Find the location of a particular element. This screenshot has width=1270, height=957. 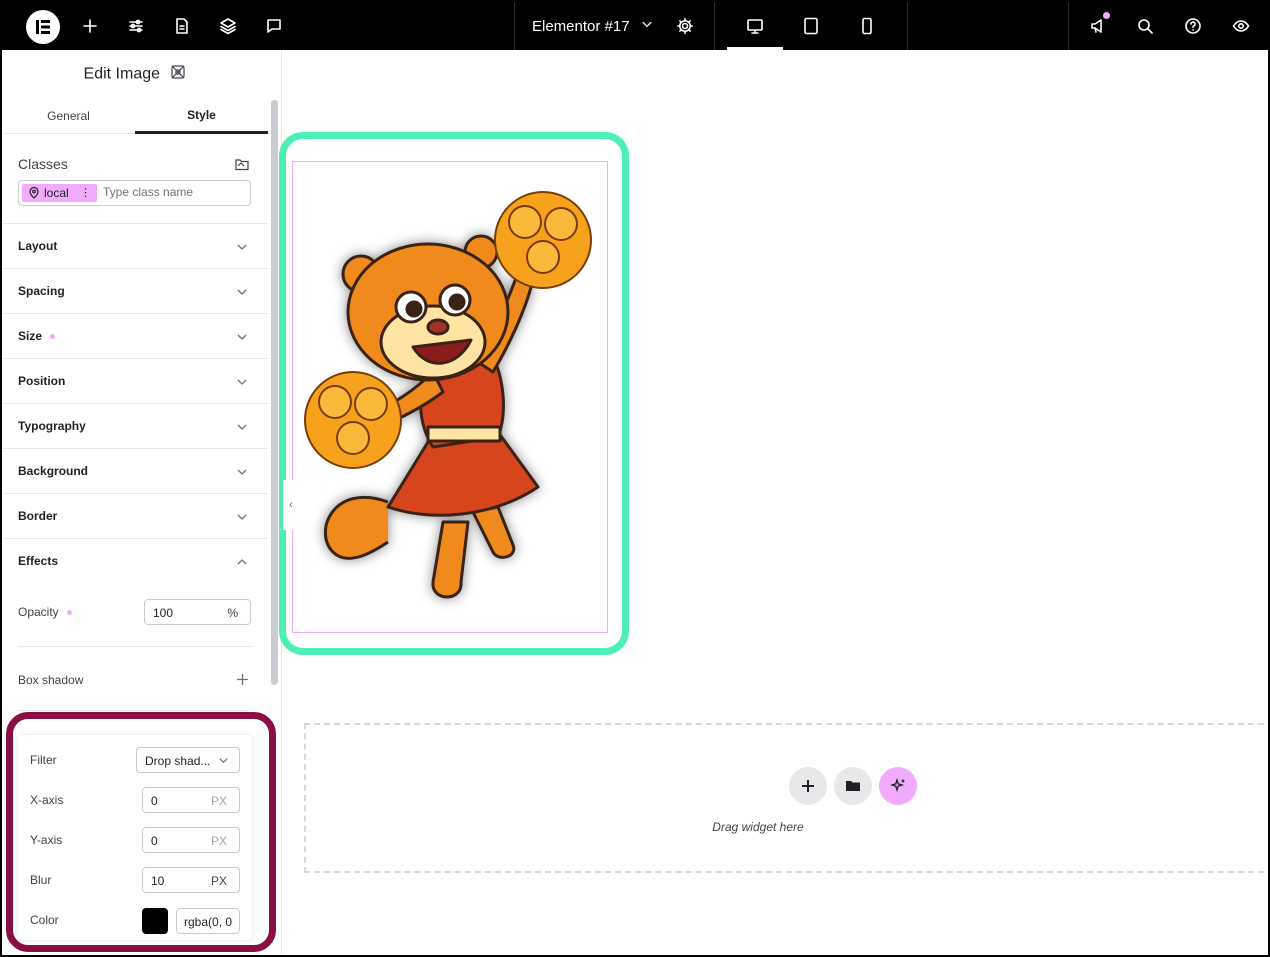

add-section-button is located at coordinates (808, 786).